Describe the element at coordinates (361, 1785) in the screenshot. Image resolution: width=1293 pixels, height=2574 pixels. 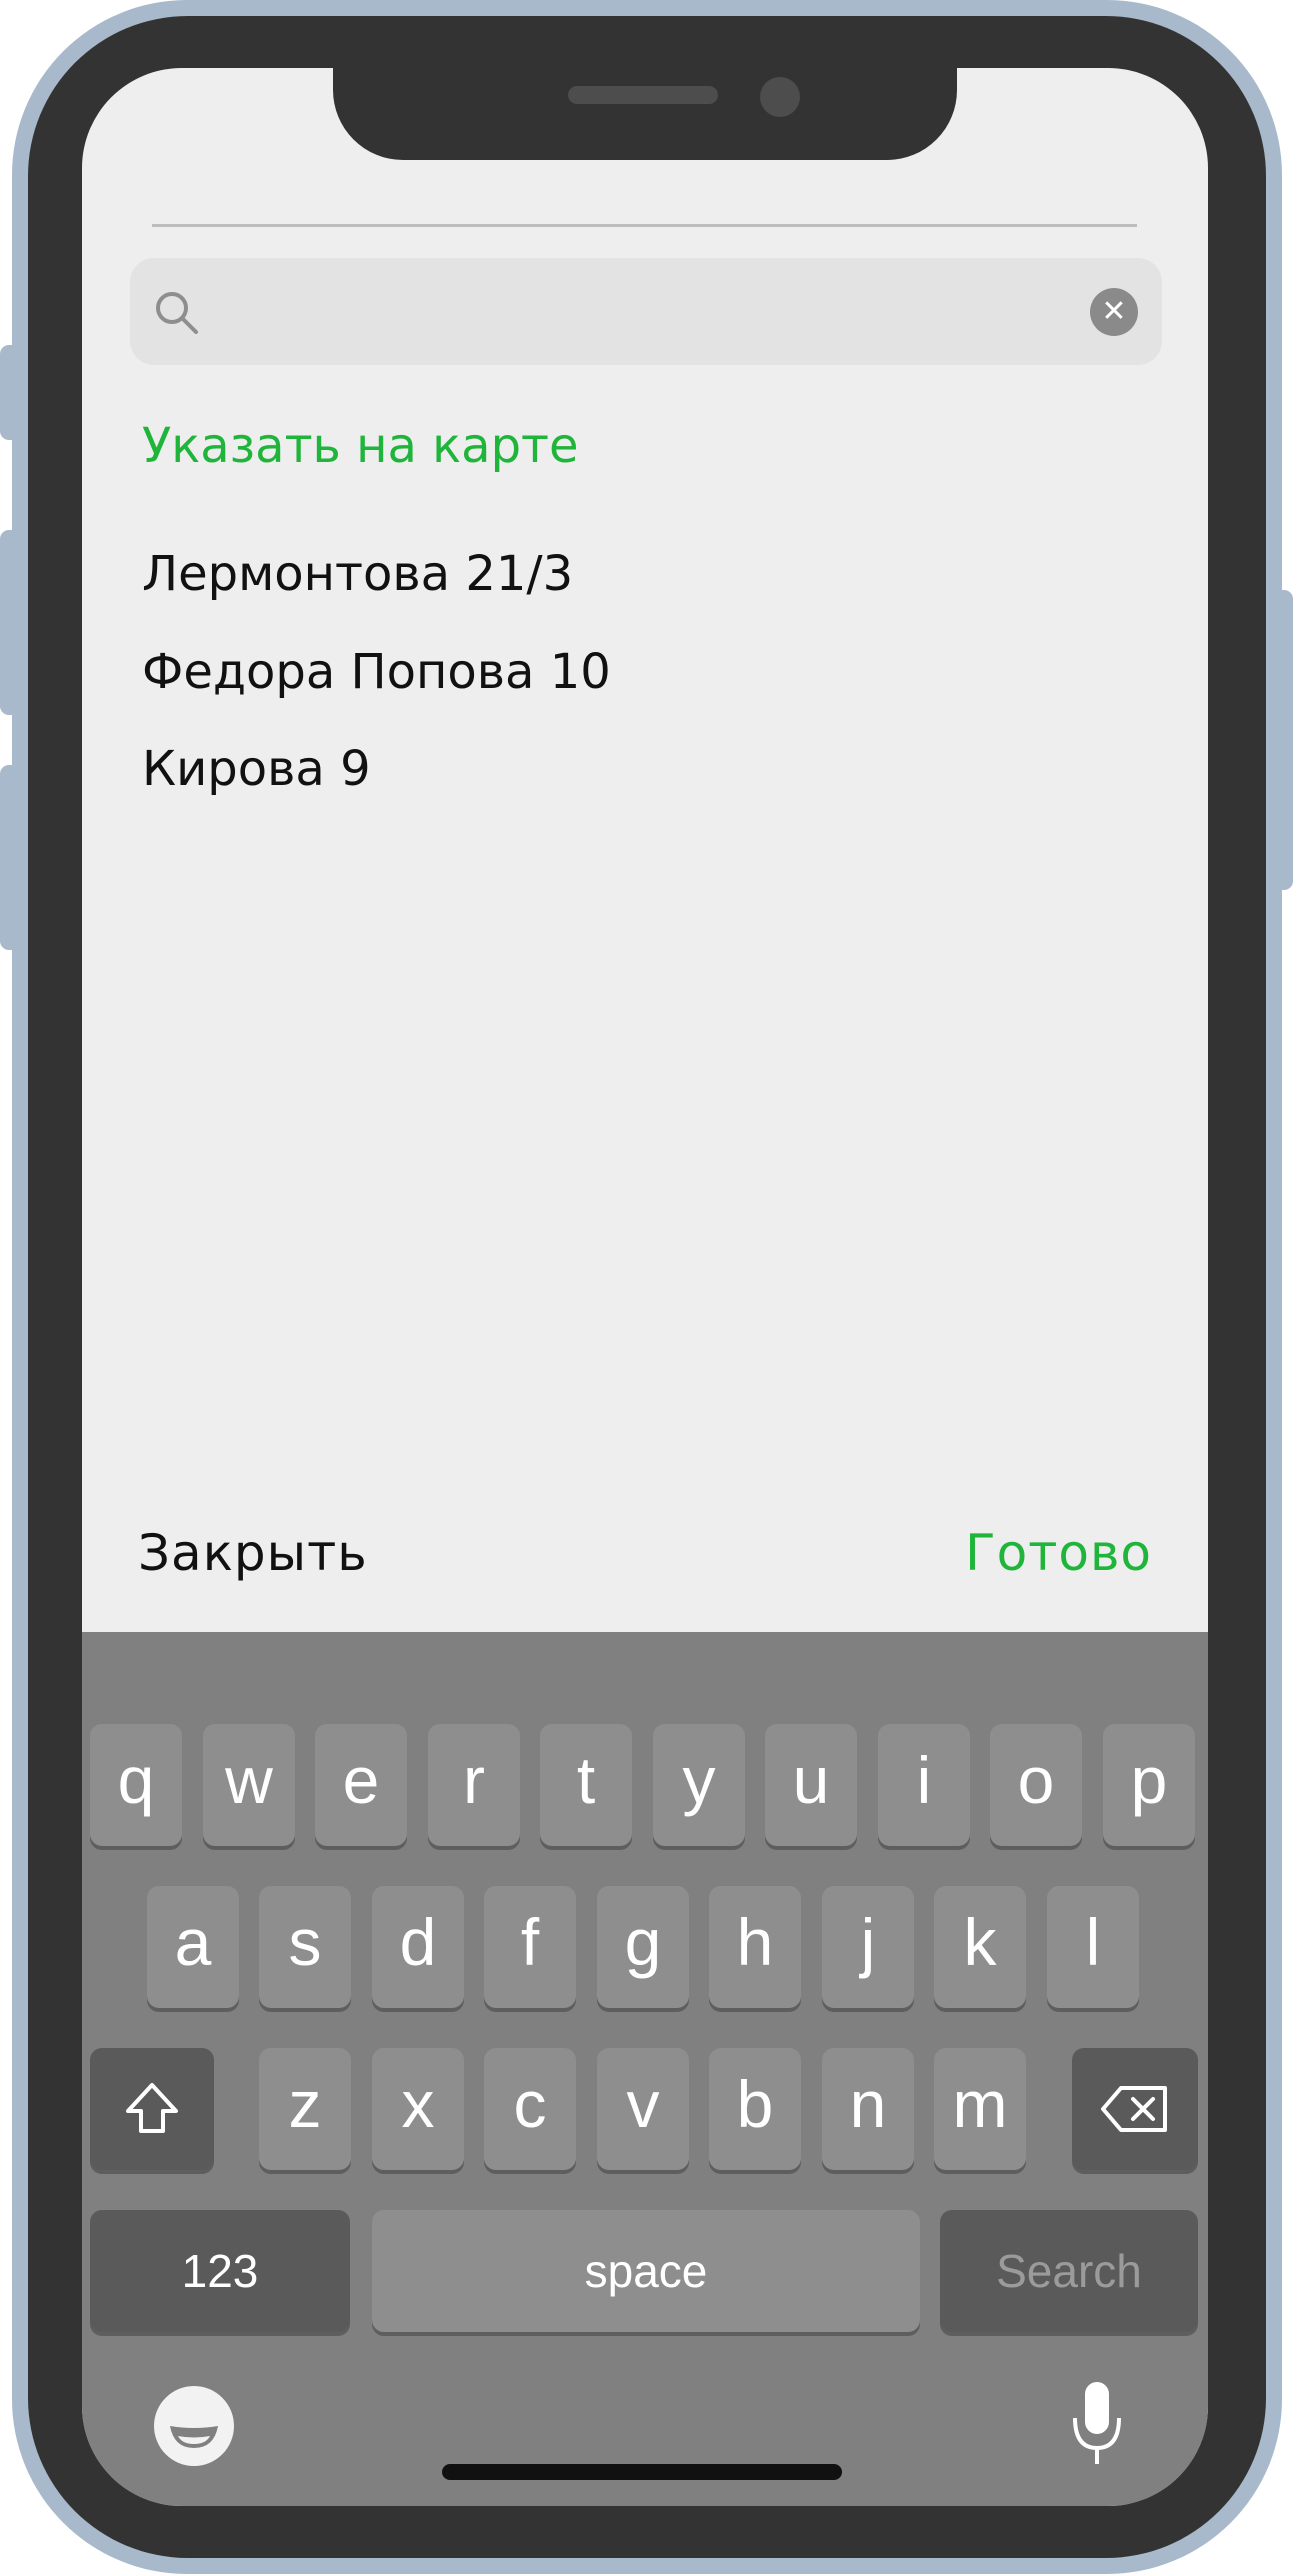
I see `key-e: e` at that location.